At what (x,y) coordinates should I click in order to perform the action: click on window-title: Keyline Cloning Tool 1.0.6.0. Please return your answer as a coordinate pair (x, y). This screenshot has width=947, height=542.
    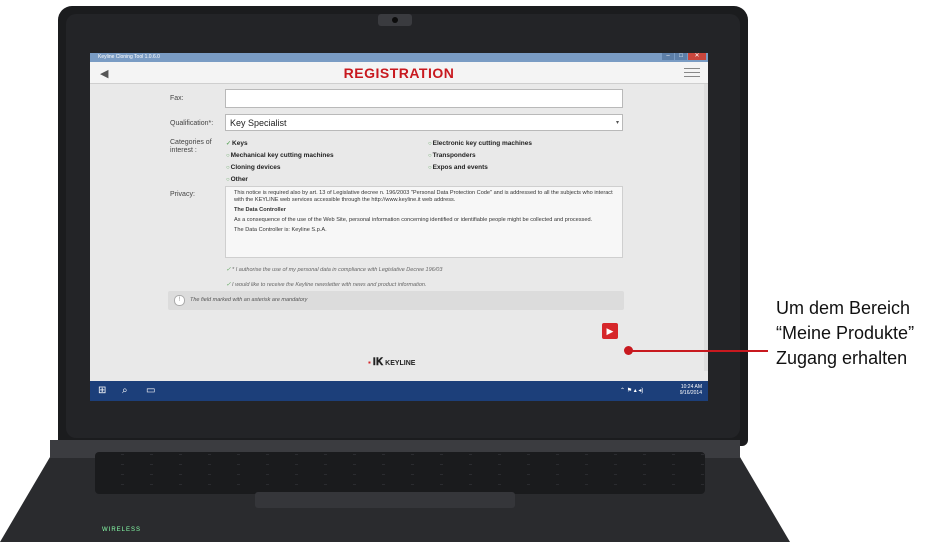
    Looking at the image, I should click on (129, 57).